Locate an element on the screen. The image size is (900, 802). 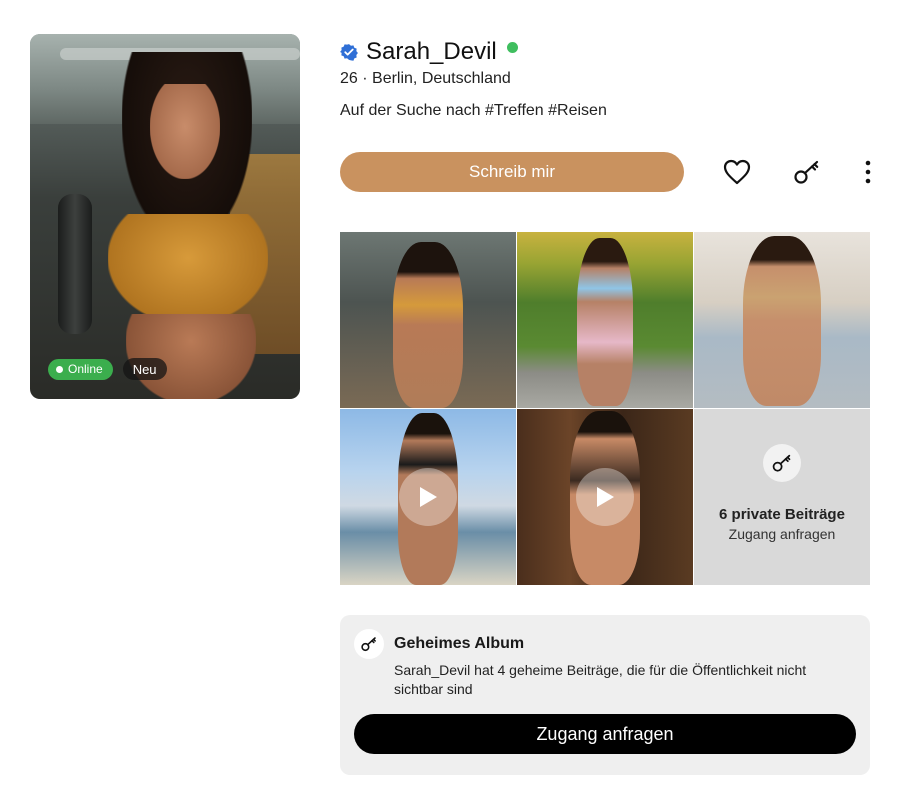
private-posts-tile: 6 private Beiträge Zugang anfragen is located at coordinates (782, 497).